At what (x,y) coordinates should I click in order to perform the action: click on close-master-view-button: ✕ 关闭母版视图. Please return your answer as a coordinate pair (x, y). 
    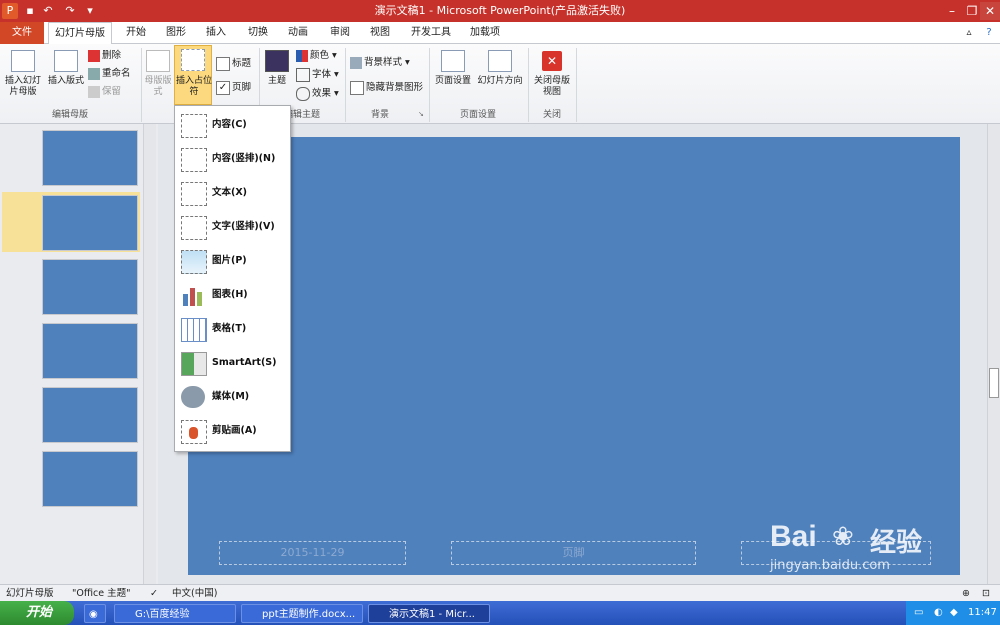
    Looking at the image, I should click on (552, 76).